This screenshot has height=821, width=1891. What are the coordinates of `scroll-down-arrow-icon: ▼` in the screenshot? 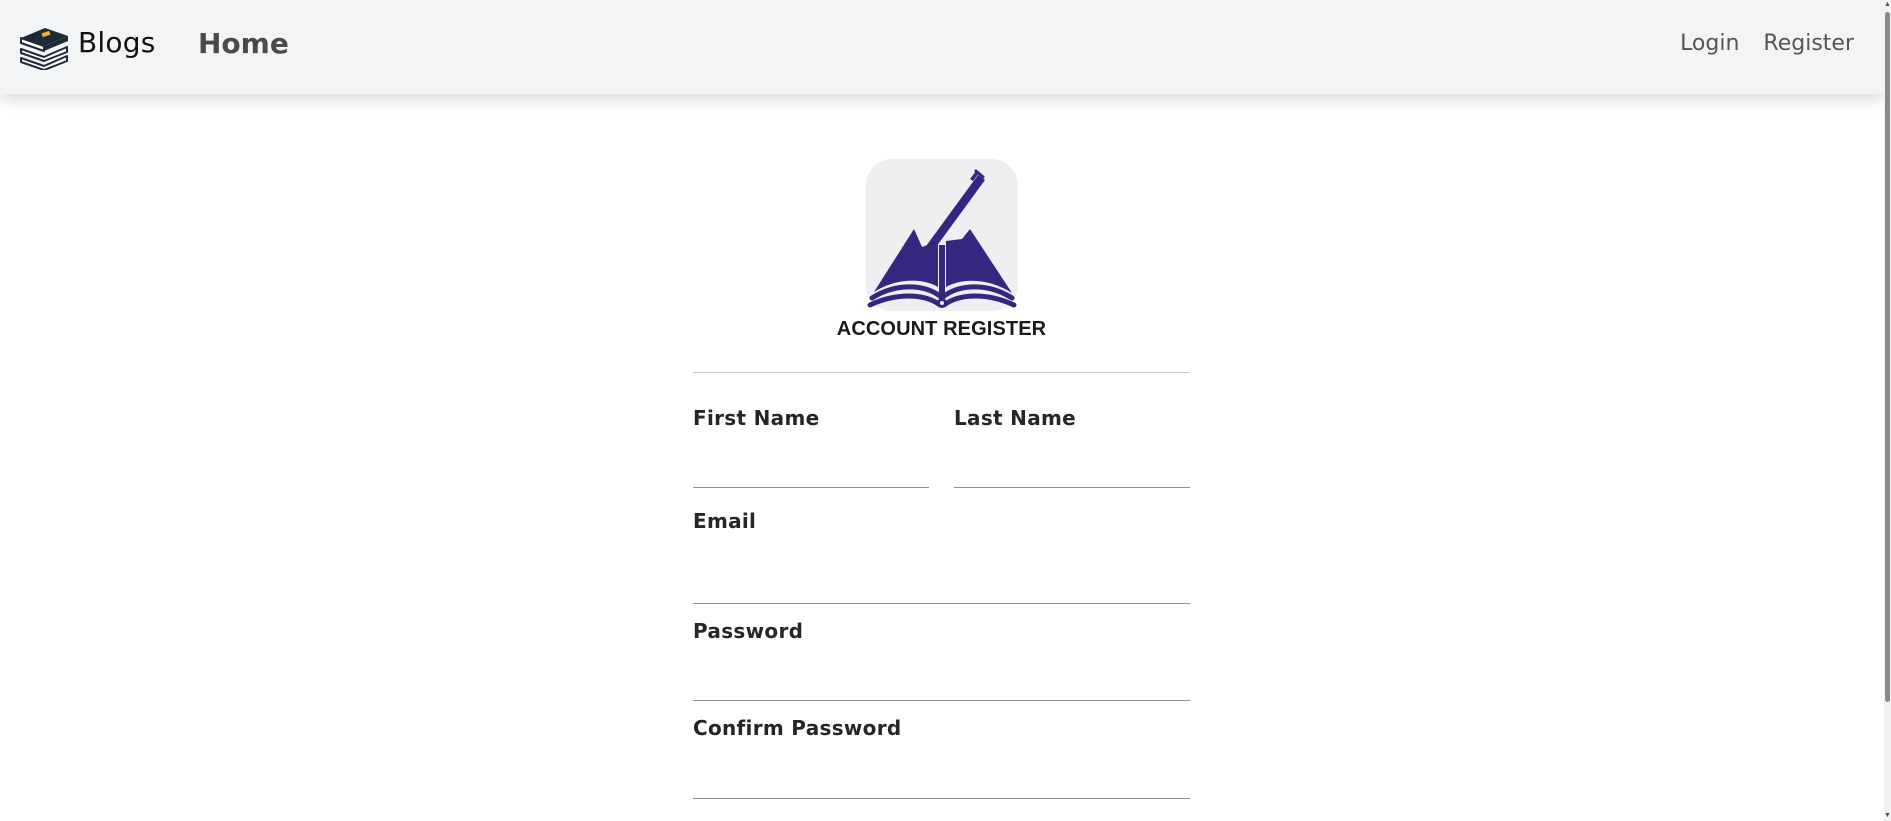 It's located at (1887, 816).